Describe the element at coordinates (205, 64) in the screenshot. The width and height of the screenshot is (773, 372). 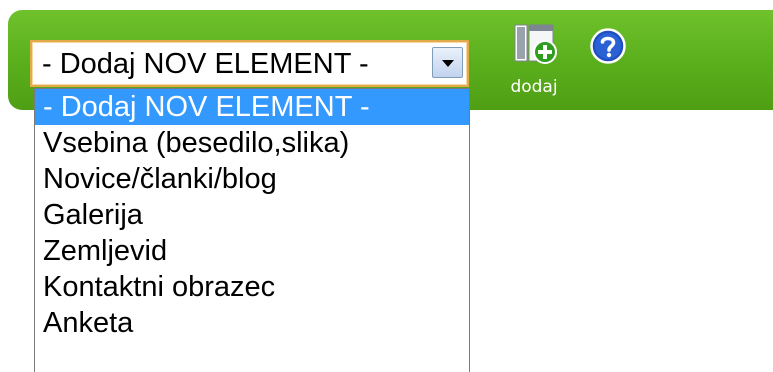
I see `select-current-value: - Dodaj NOV ELEMENT -` at that location.